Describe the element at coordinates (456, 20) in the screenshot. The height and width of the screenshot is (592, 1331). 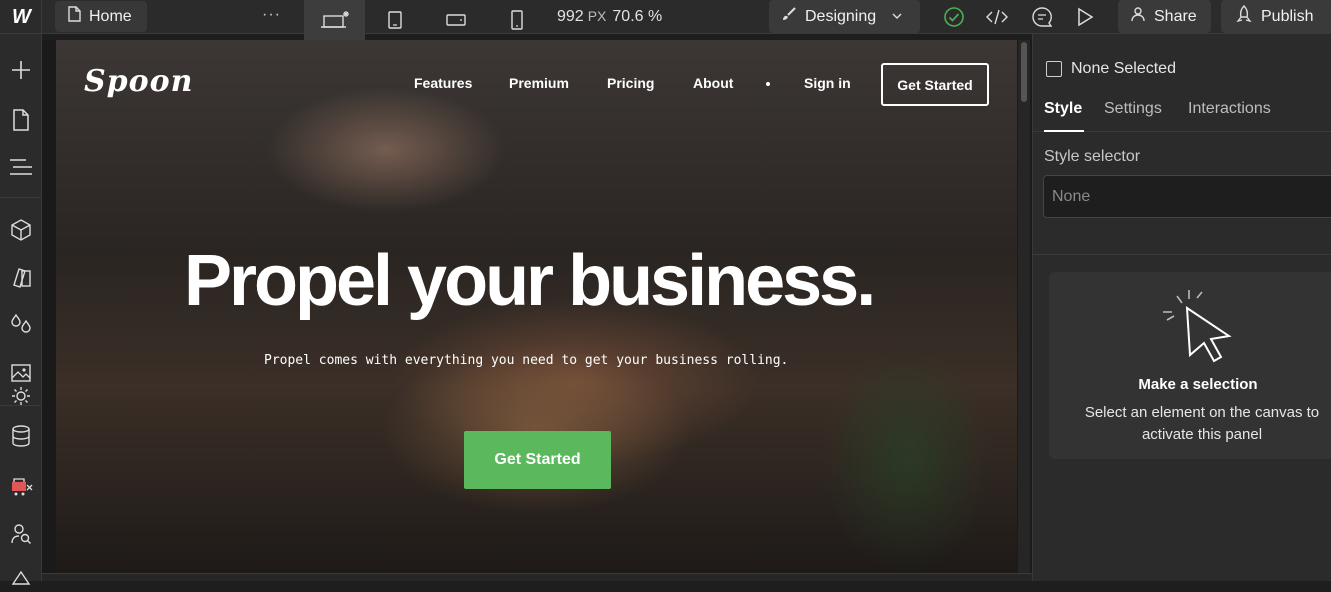
I see `mobile-landscape-breakpoint-icon` at that location.